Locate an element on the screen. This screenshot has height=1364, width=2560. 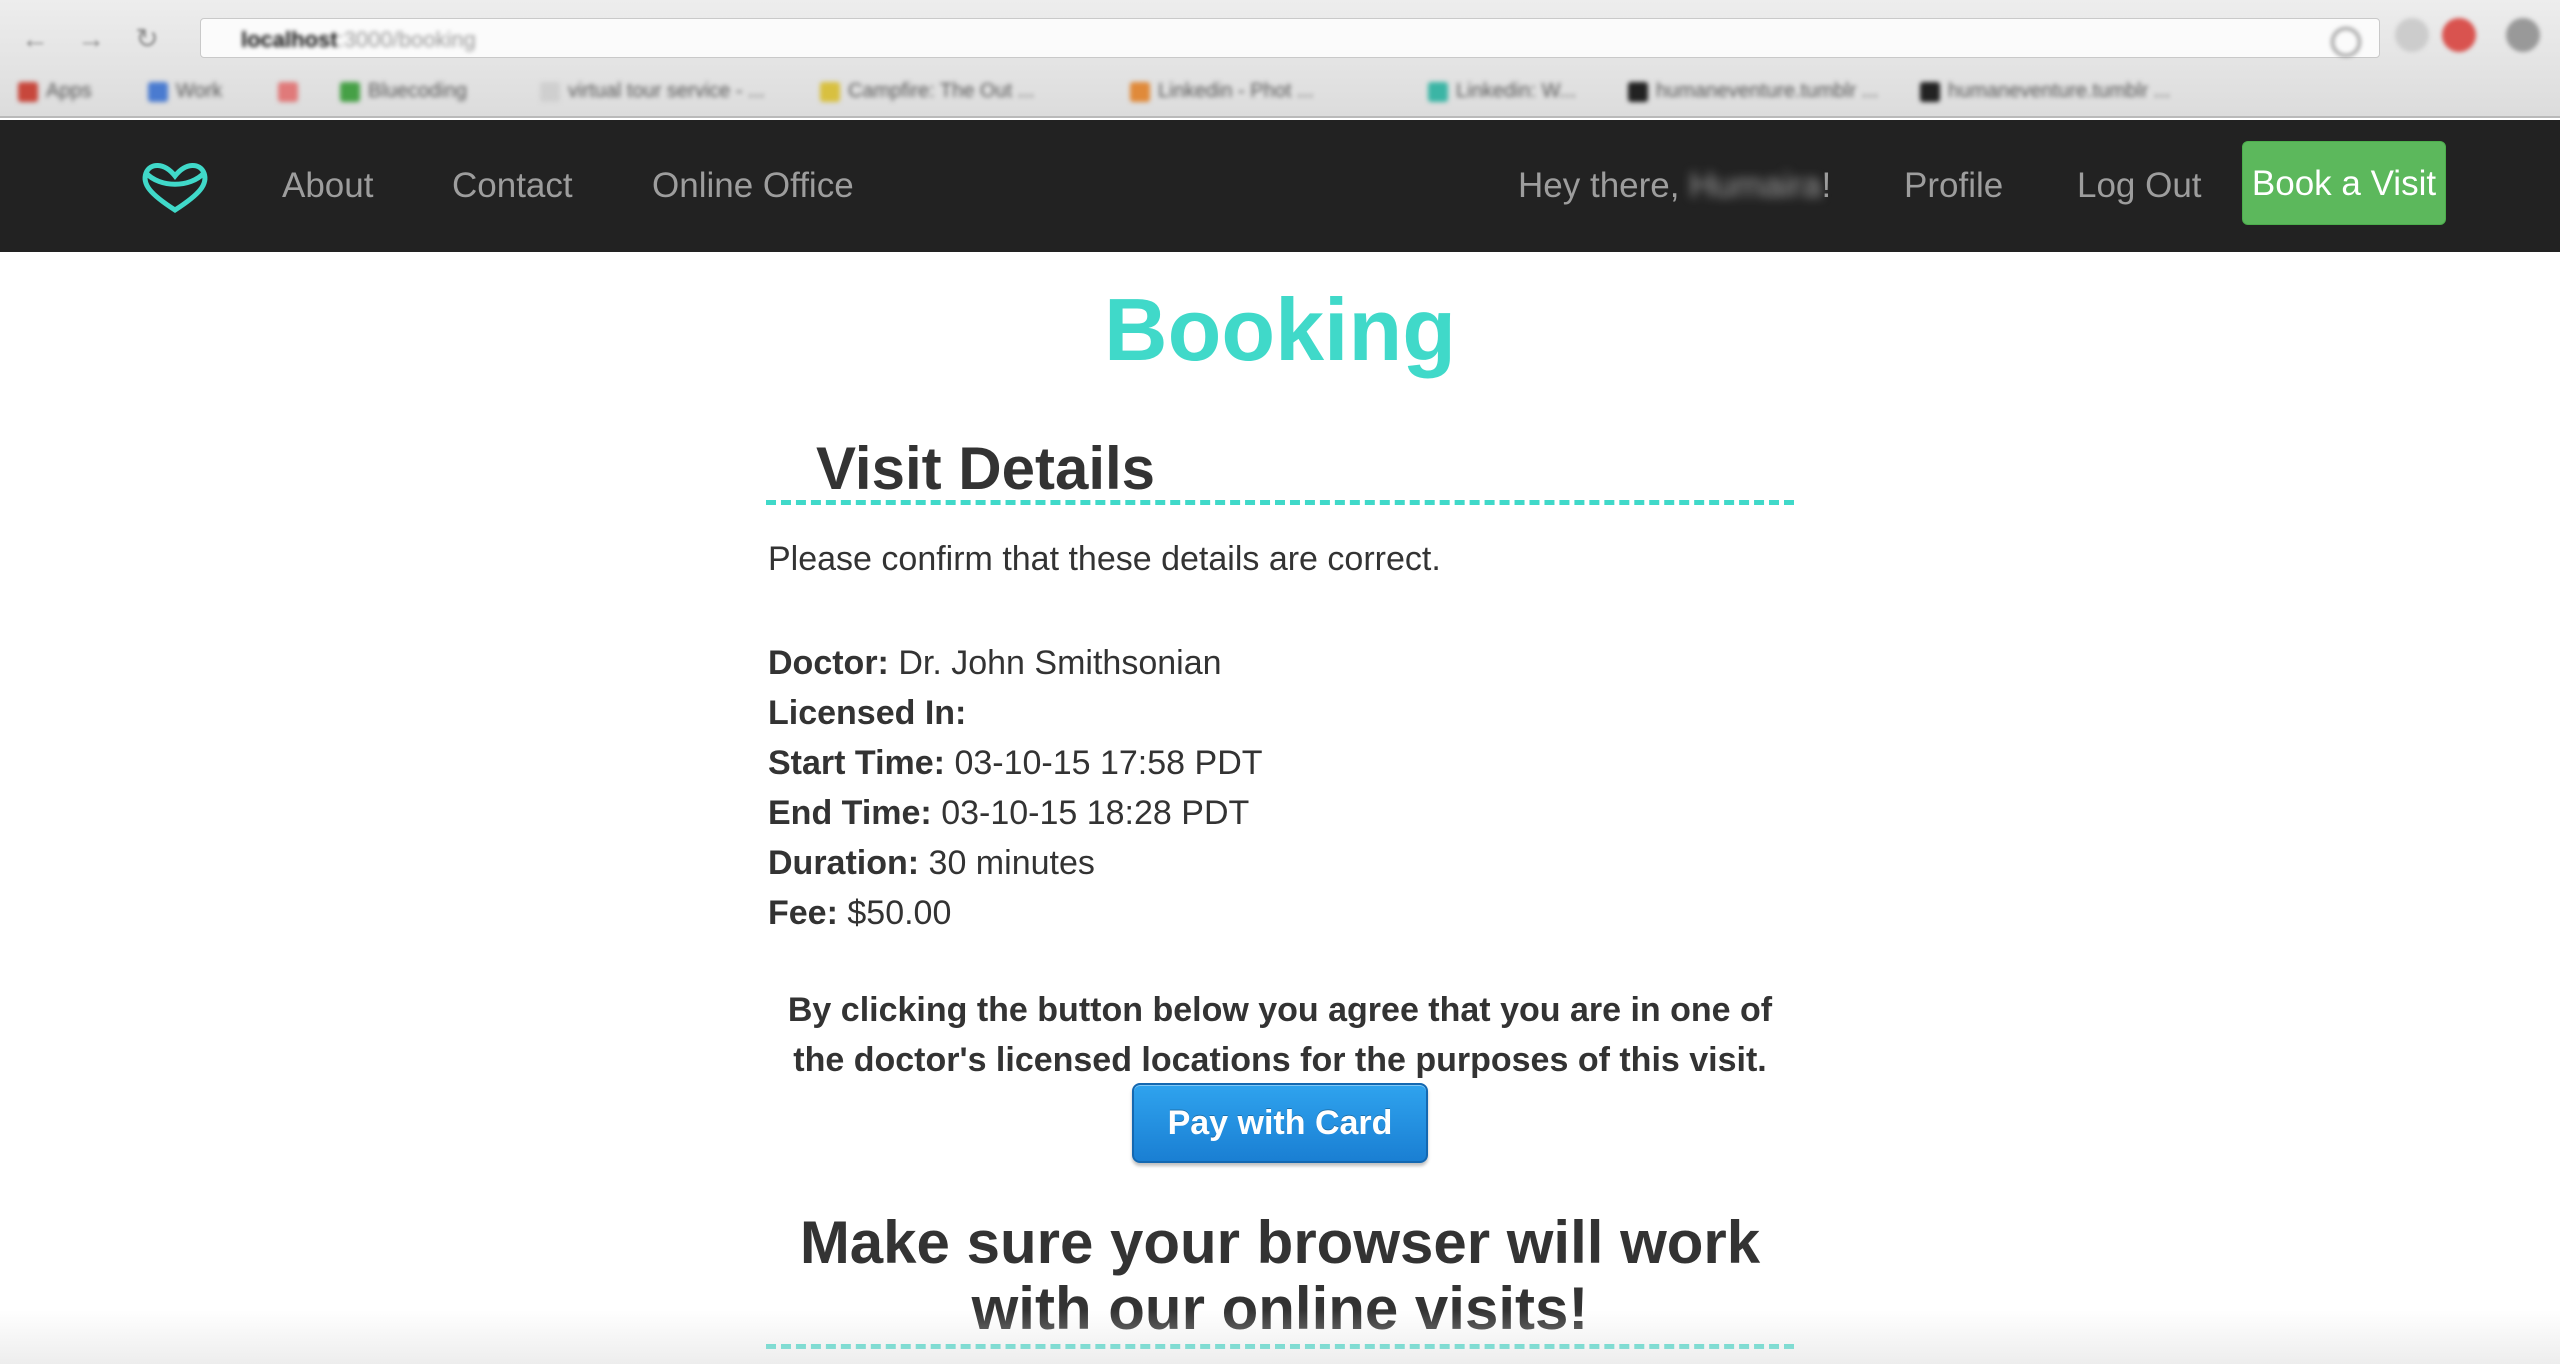
user-greeting: Hey there, Humaira! is located at coordinates (1674, 186).